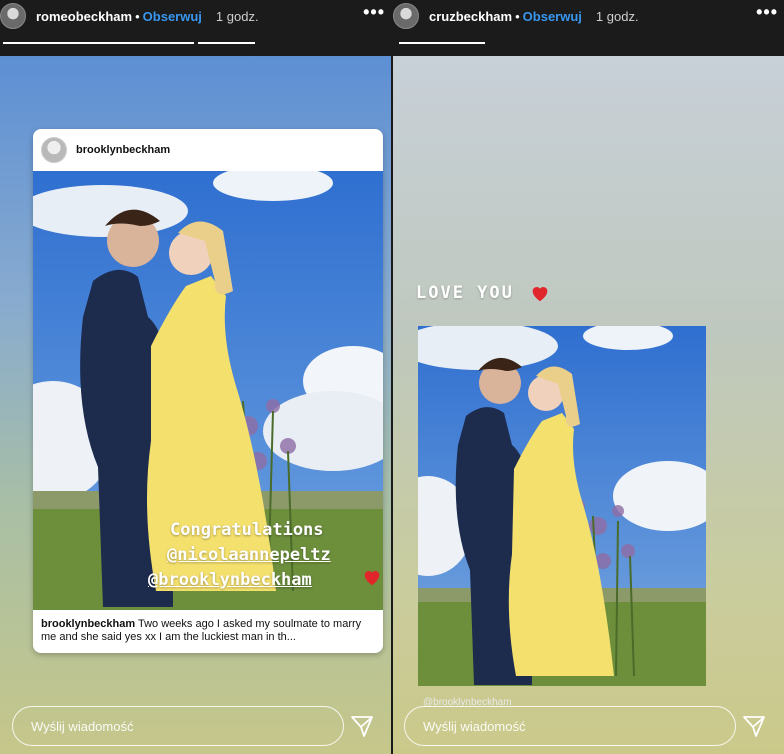 The image size is (784, 754). What do you see at coordinates (465, 293) in the screenshot?
I see `love-you-text: LOVE YOU` at bounding box center [465, 293].